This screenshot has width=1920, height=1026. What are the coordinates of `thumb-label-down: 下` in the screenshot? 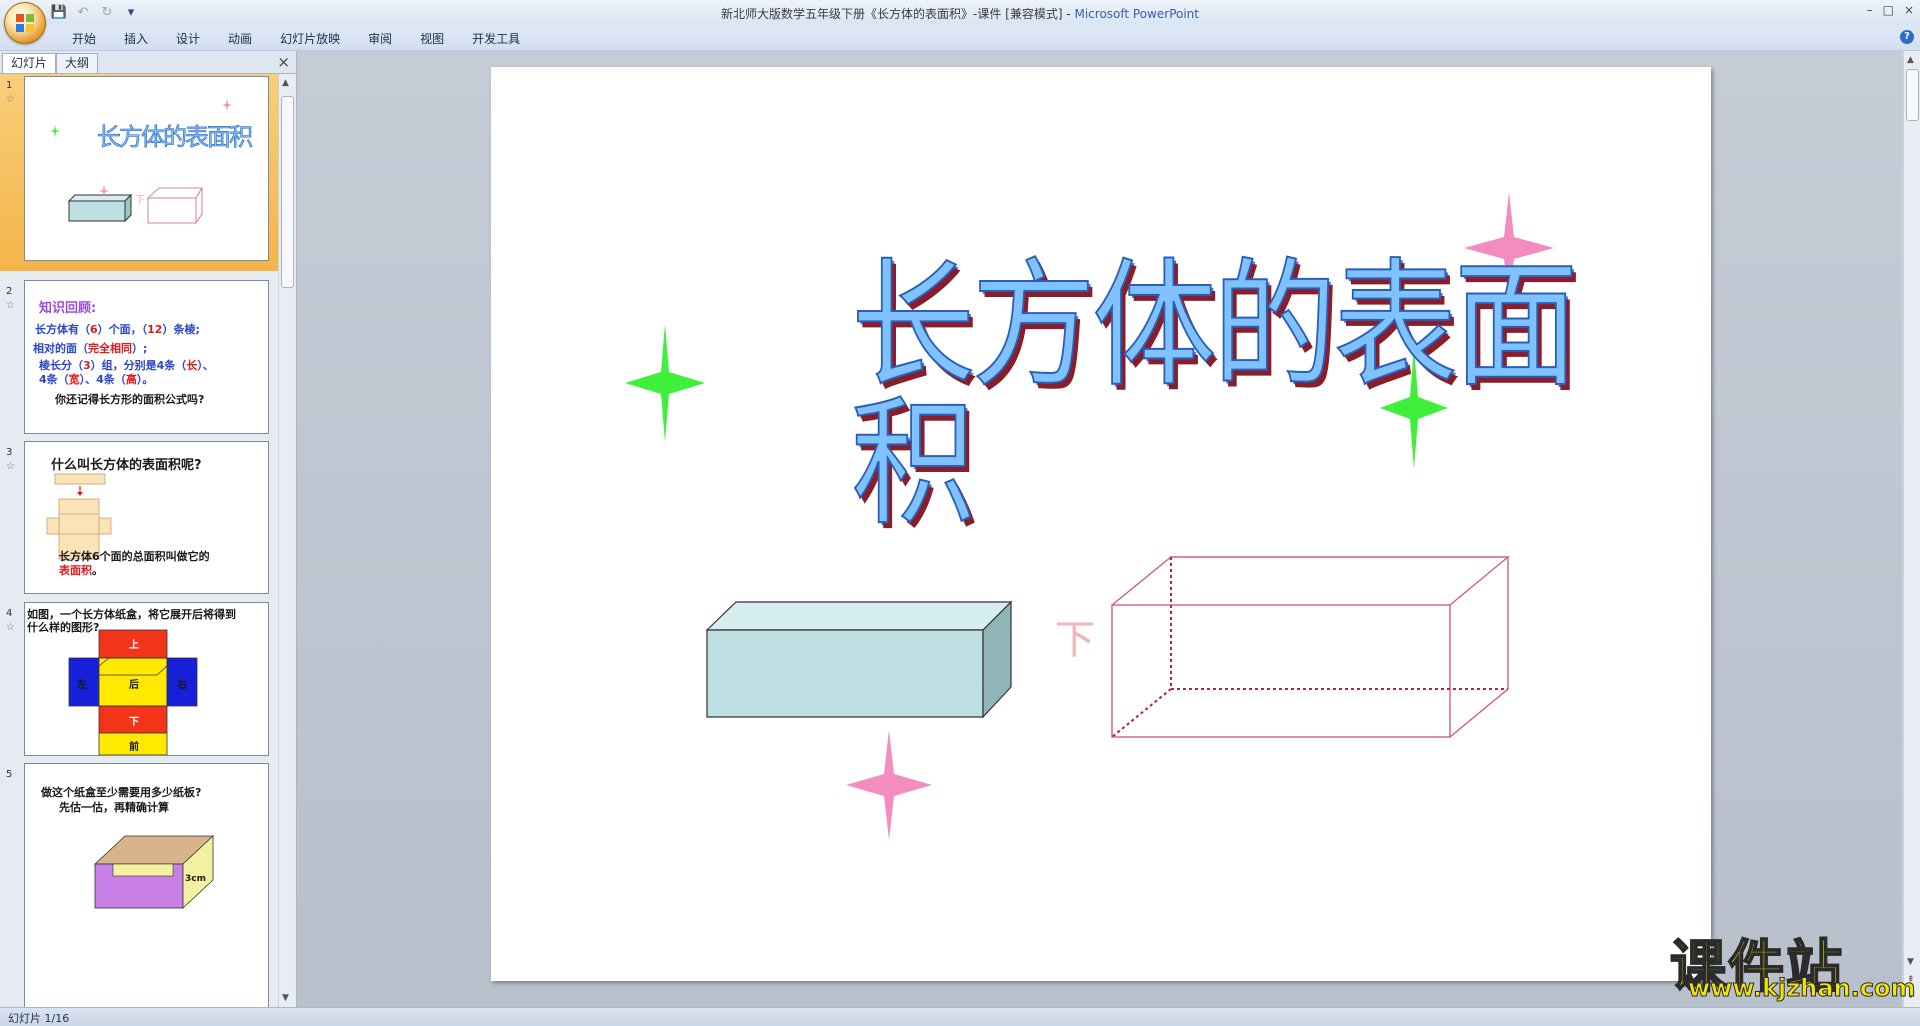 It's located at (140, 200).